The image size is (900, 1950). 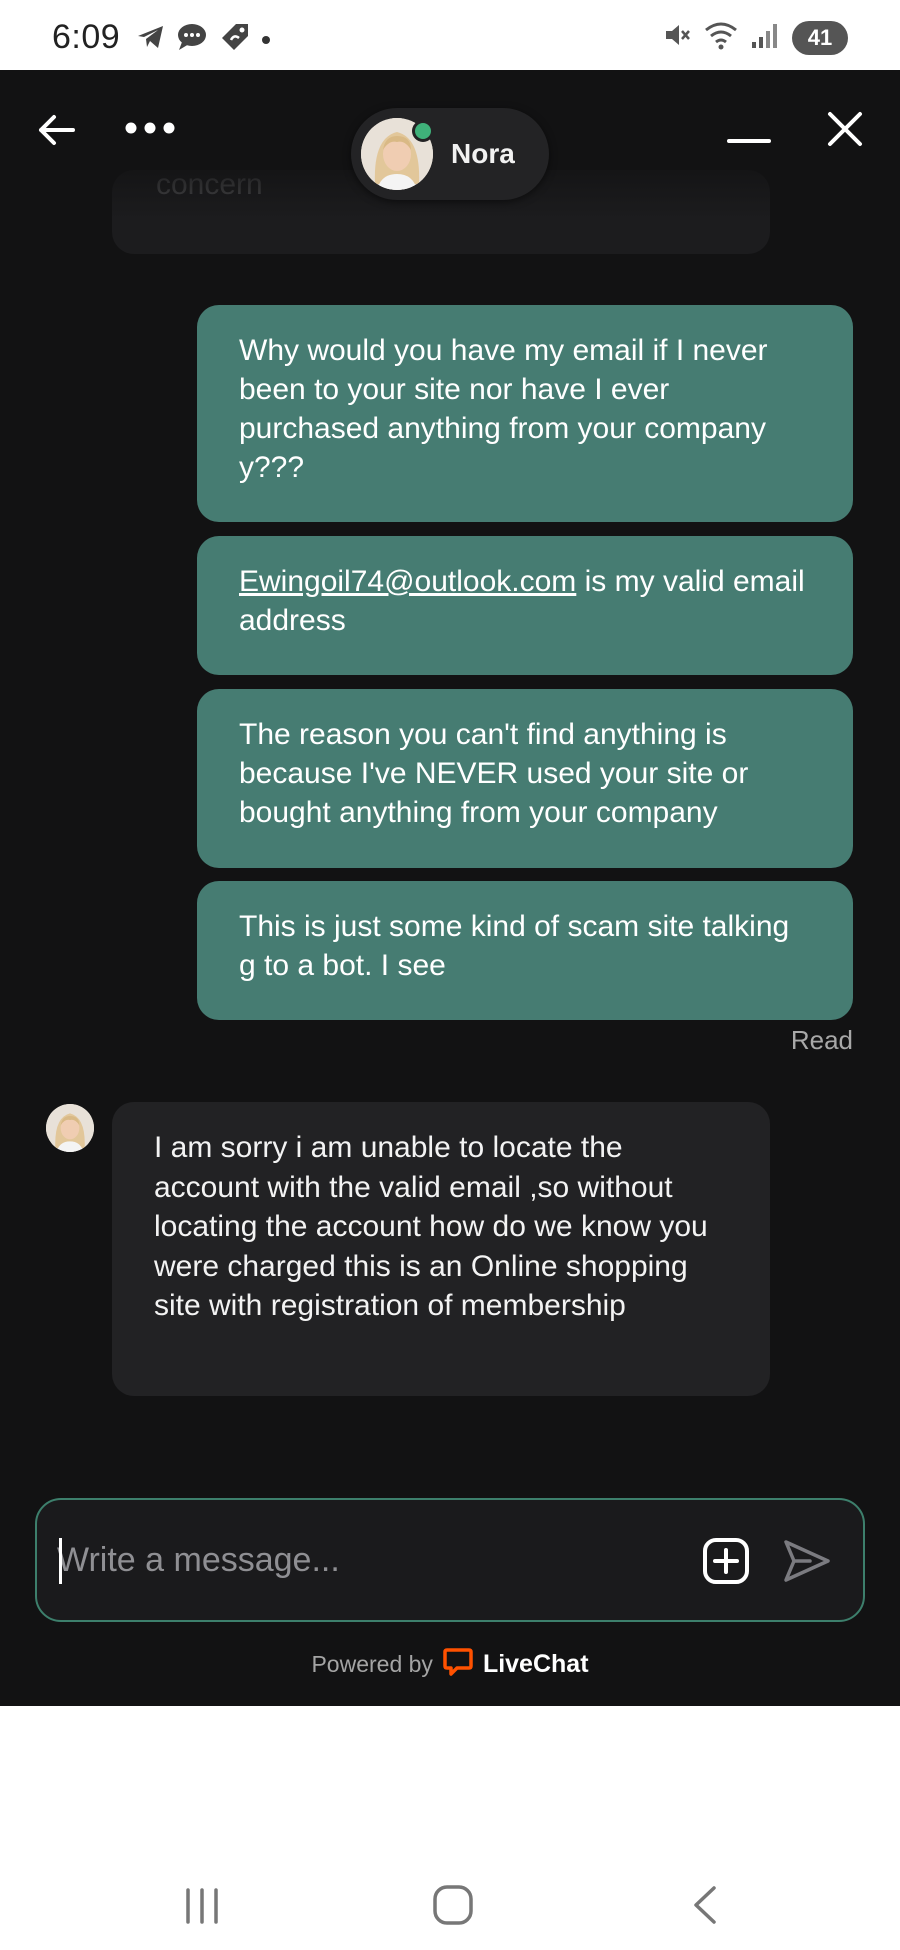 What do you see at coordinates (749, 141) in the screenshot?
I see `minimize-icon` at bounding box center [749, 141].